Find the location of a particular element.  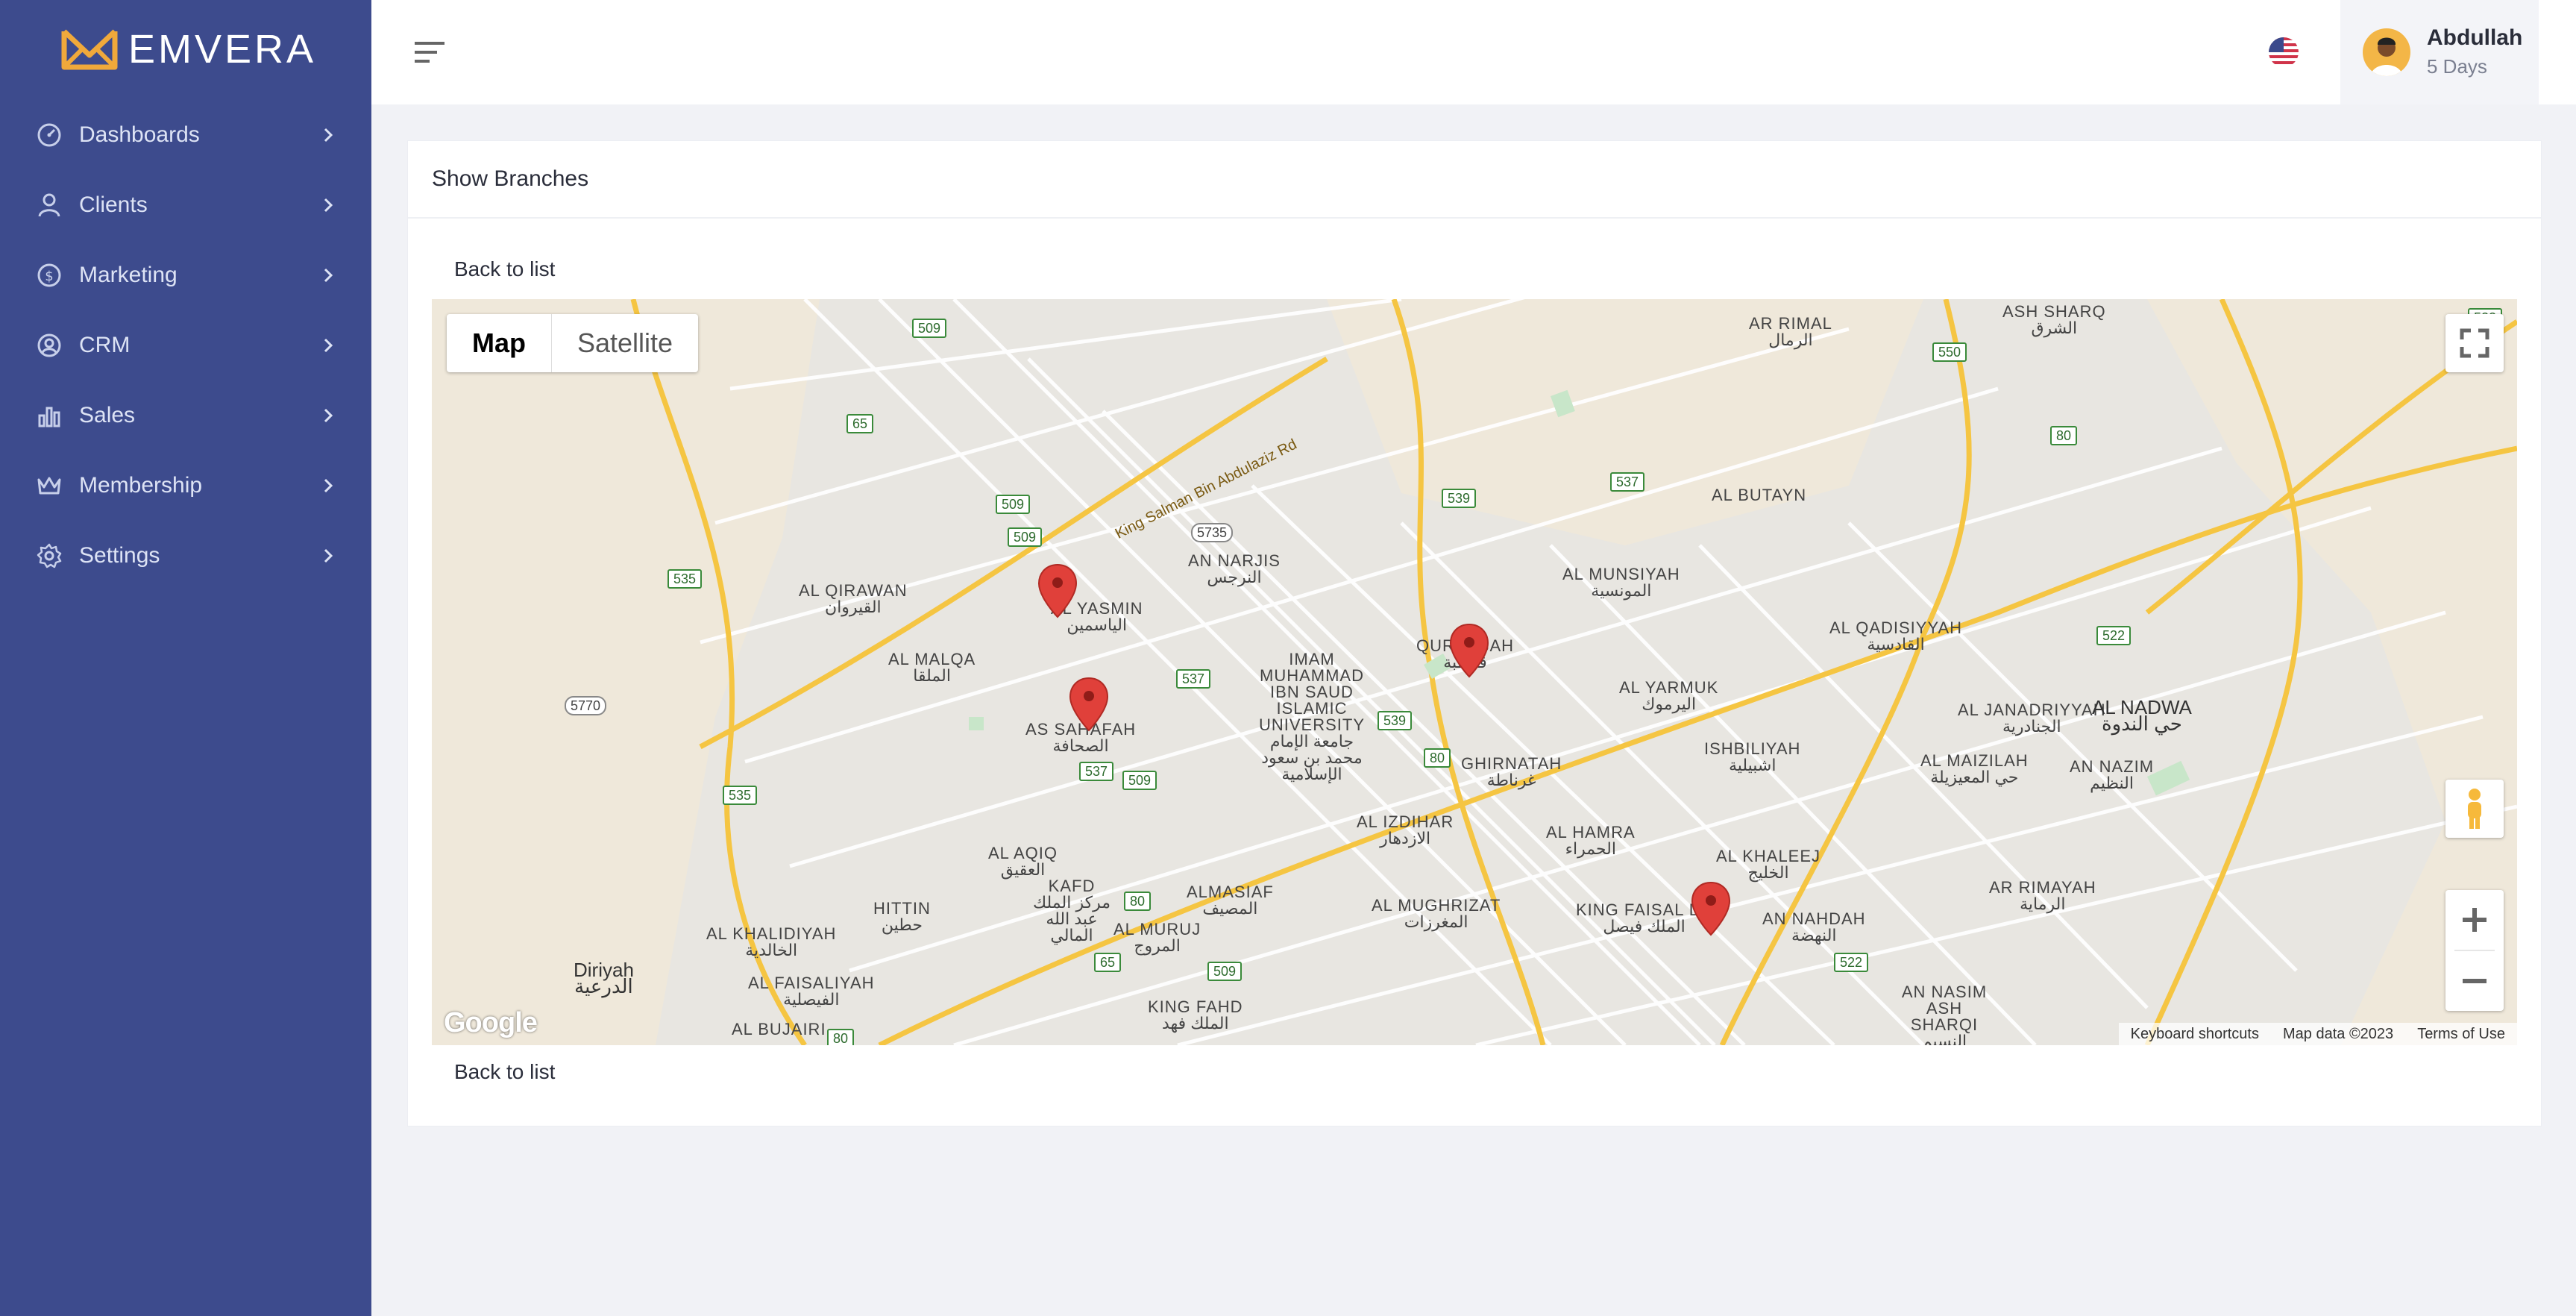

map-label: AL QIRAWAN القيروان is located at coordinates (854, 598).